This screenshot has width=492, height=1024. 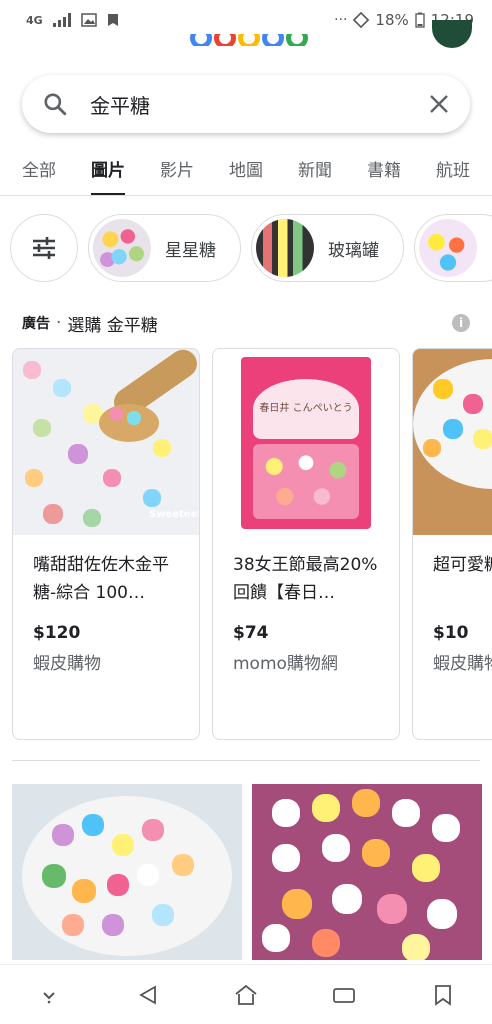 What do you see at coordinates (148, 995) in the screenshot?
I see `back-icon` at bounding box center [148, 995].